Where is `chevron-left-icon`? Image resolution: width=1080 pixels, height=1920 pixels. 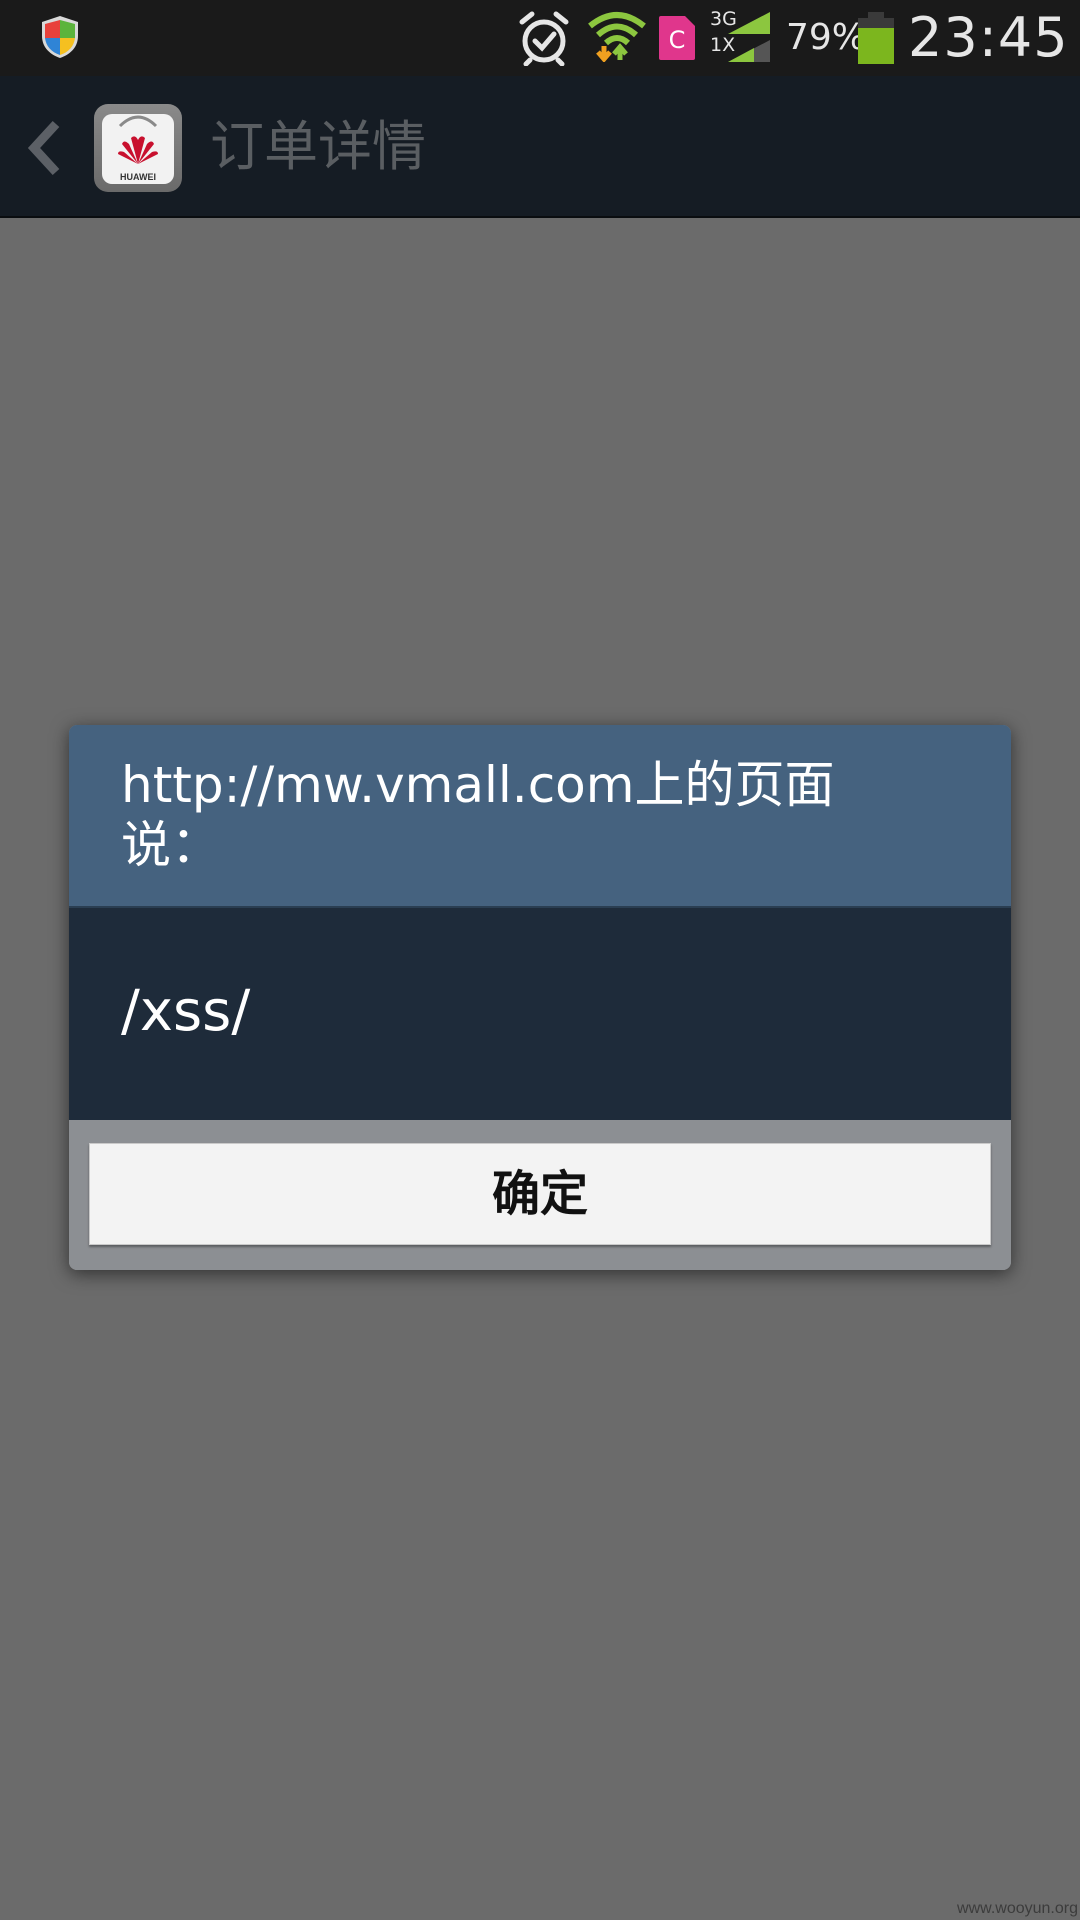 chevron-left-icon is located at coordinates (44, 148).